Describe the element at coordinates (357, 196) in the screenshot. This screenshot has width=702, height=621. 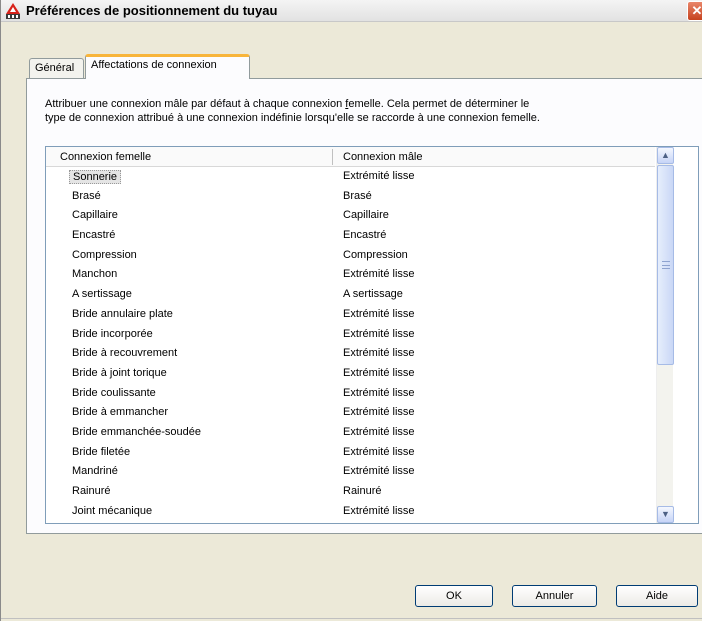
I see `male-connection-cell: Brasé` at that location.